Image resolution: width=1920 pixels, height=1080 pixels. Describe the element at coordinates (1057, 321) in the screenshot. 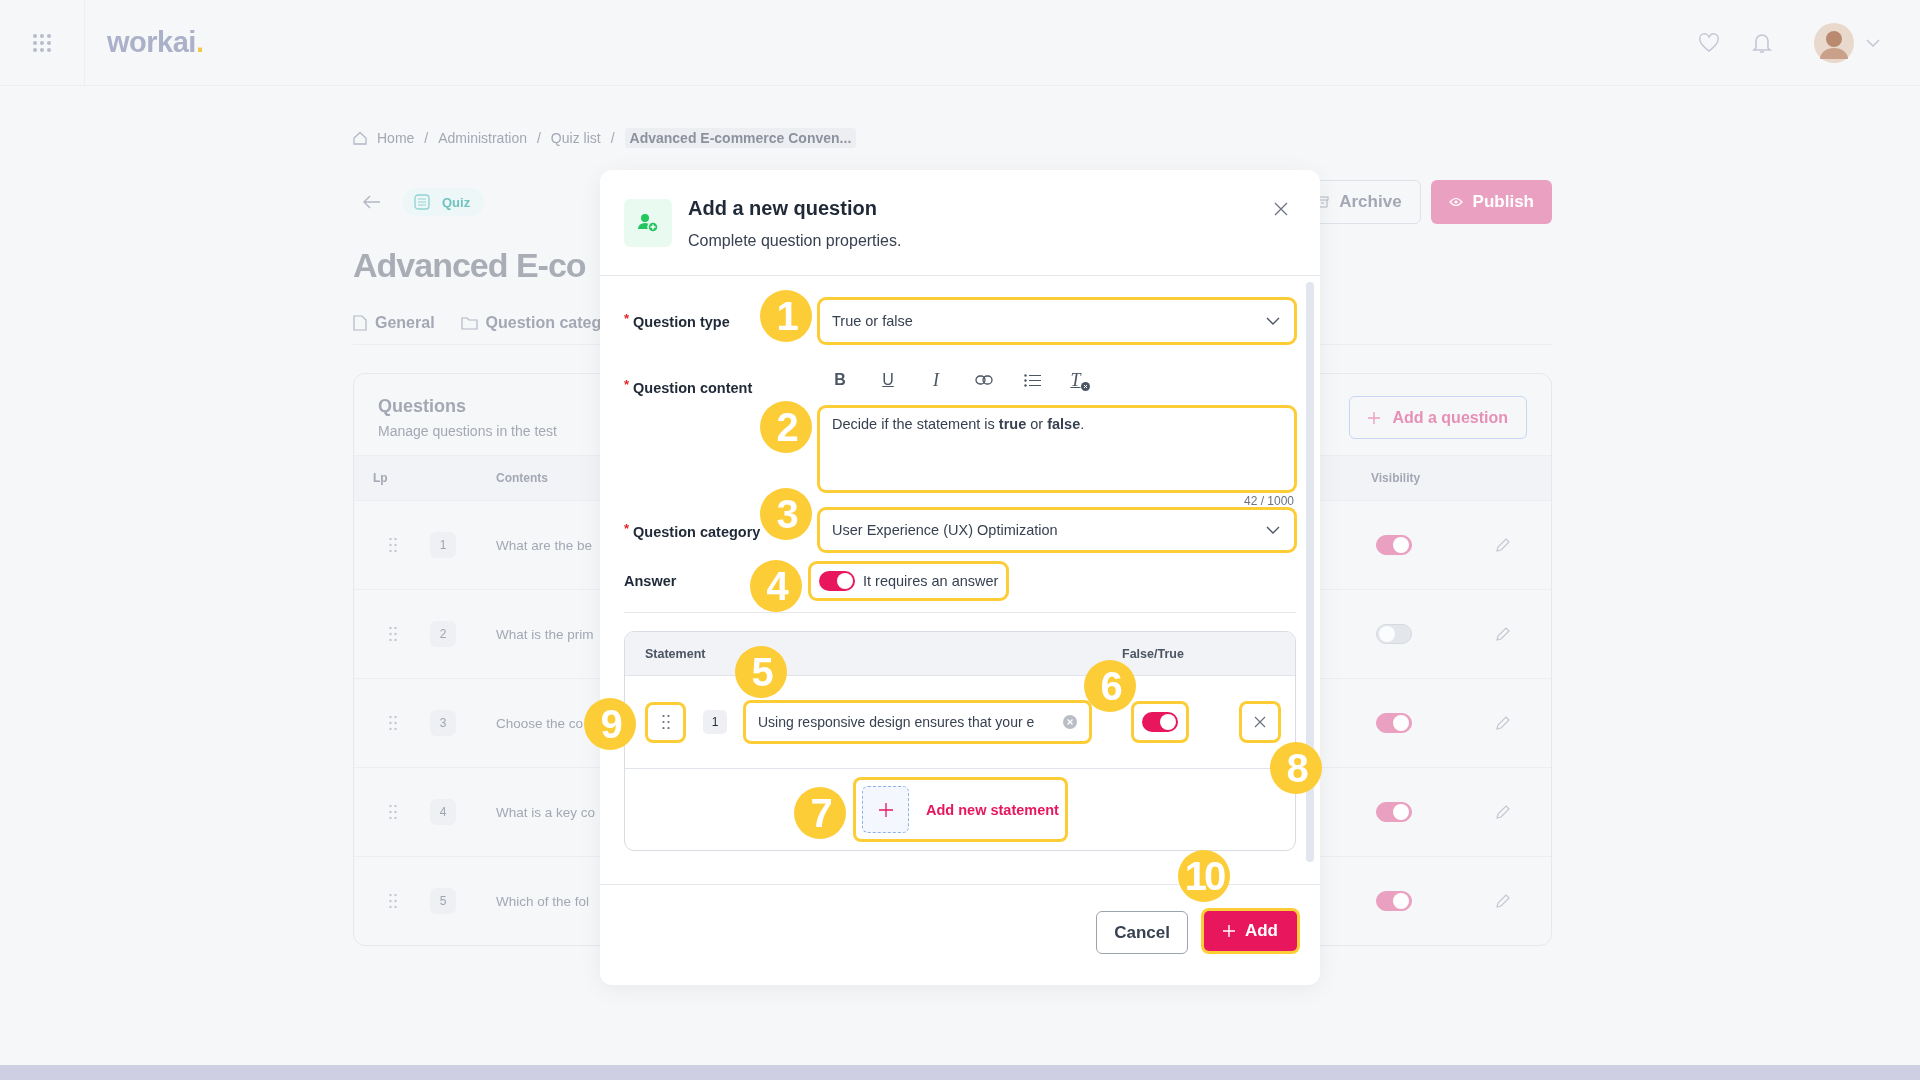

I see `question-type-select: True or false` at that location.